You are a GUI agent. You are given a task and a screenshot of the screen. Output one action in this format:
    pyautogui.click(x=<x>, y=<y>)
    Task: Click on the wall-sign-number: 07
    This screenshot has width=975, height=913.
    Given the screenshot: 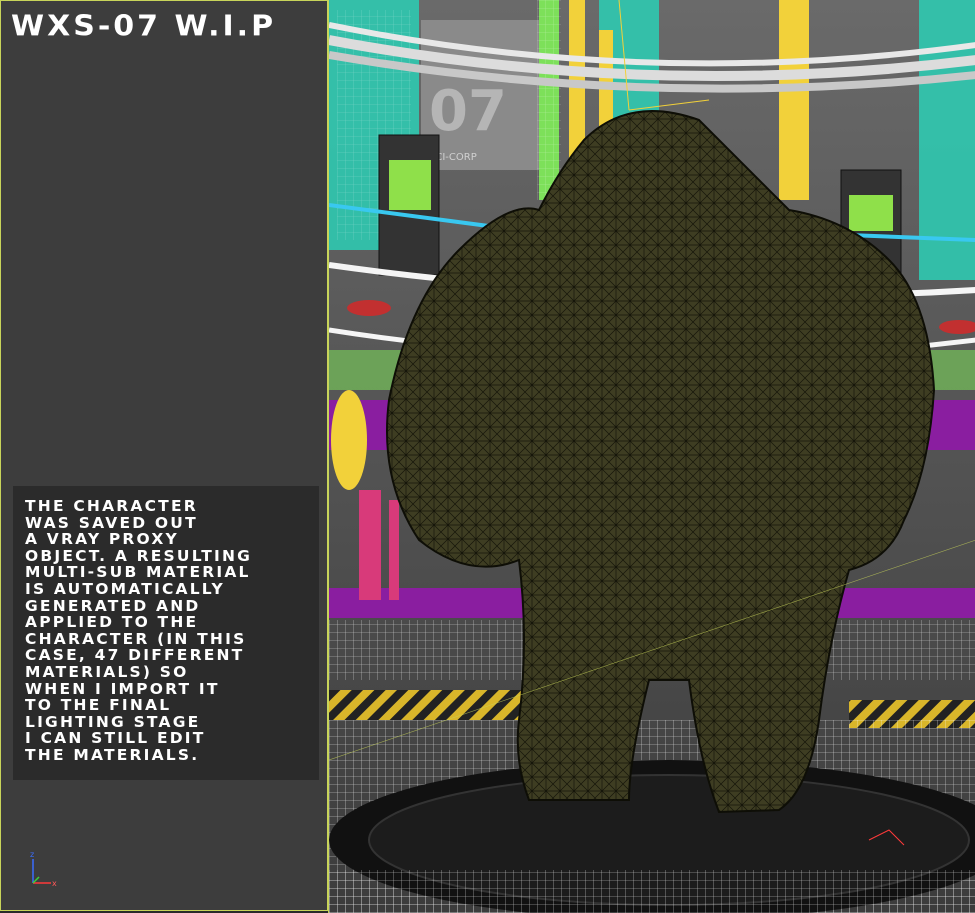 What is the action you would take?
    pyautogui.click(x=468, y=111)
    